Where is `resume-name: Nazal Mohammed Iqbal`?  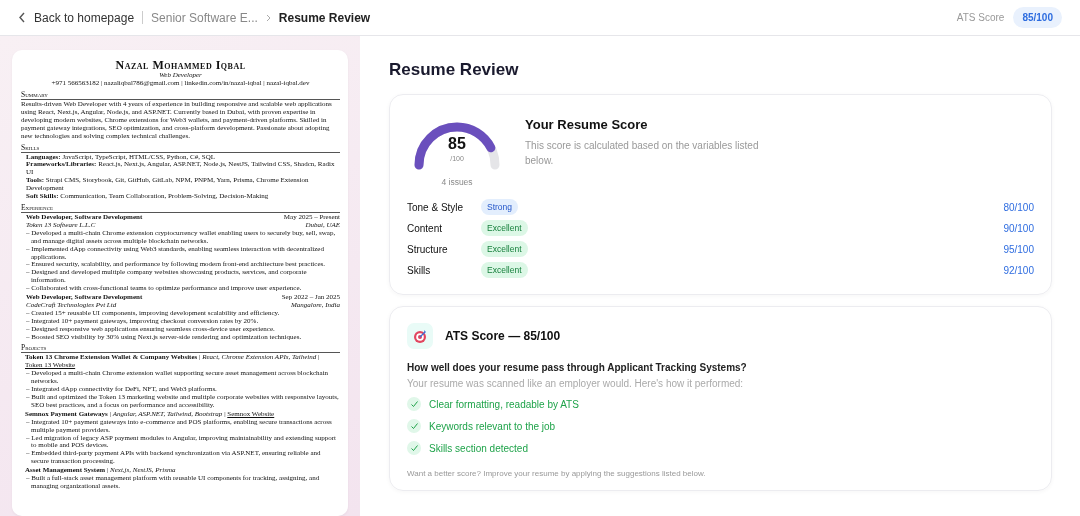 resume-name: Nazal Mohammed Iqbal is located at coordinates (180, 66).